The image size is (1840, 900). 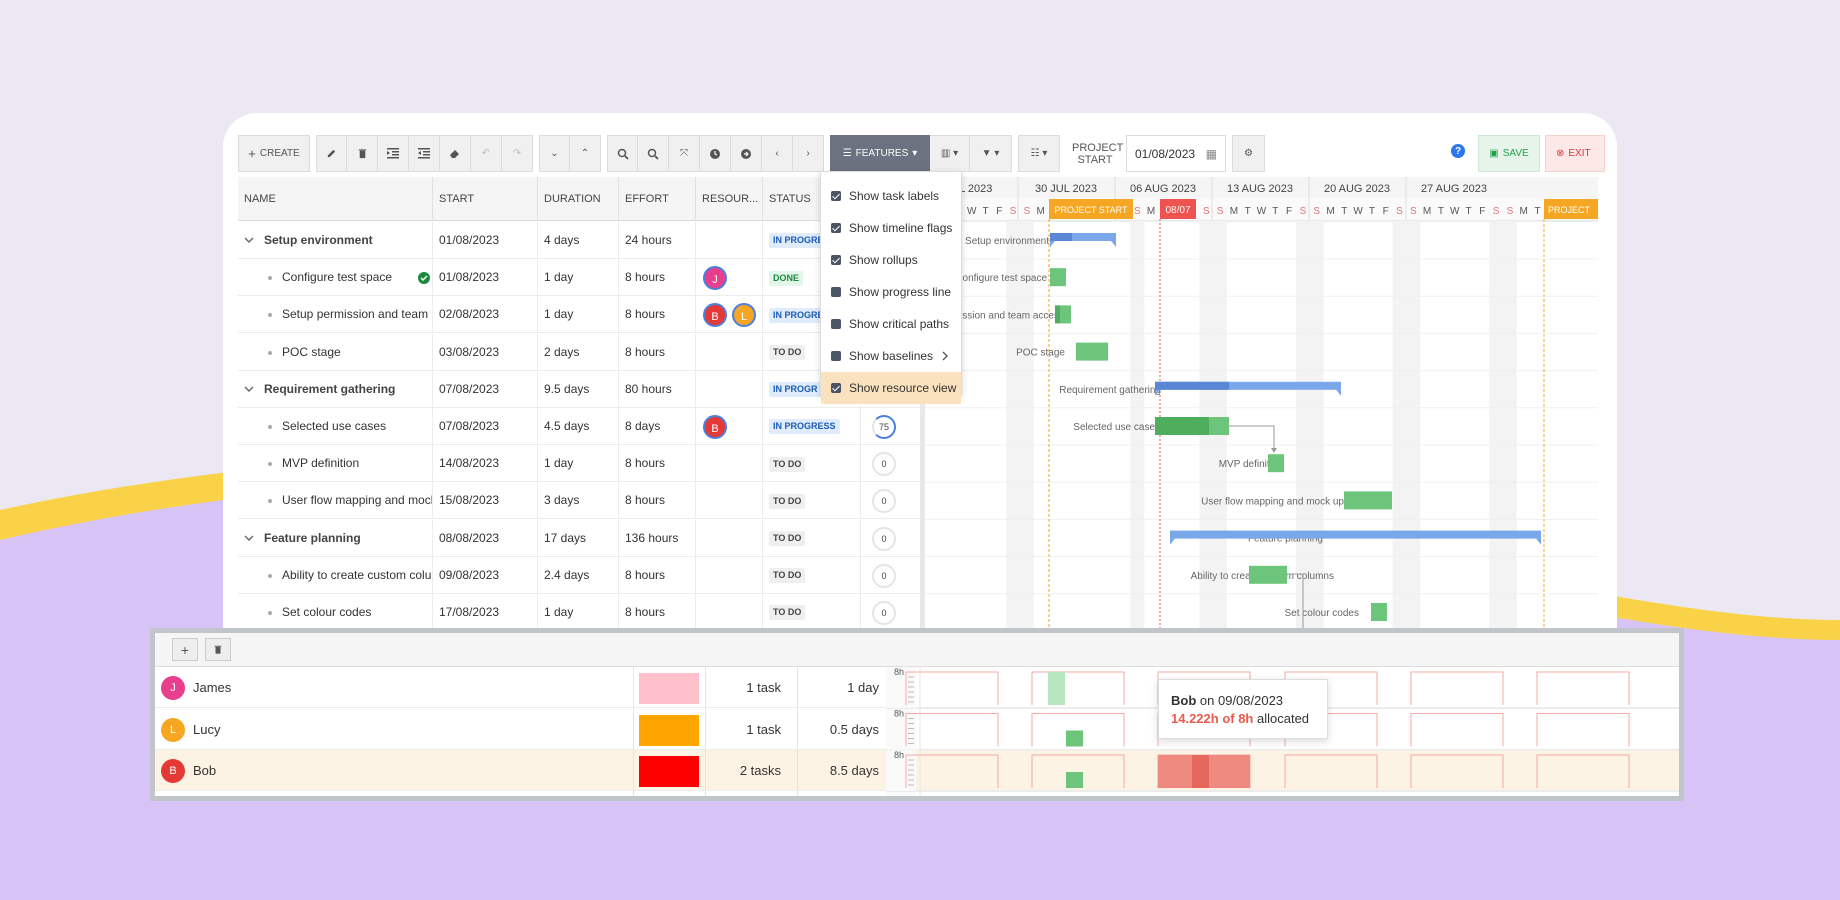 What do you see at coordinates (517, 153) in the screenshot?
I see `redo-button: ↷` at bounding box center [517, 153].